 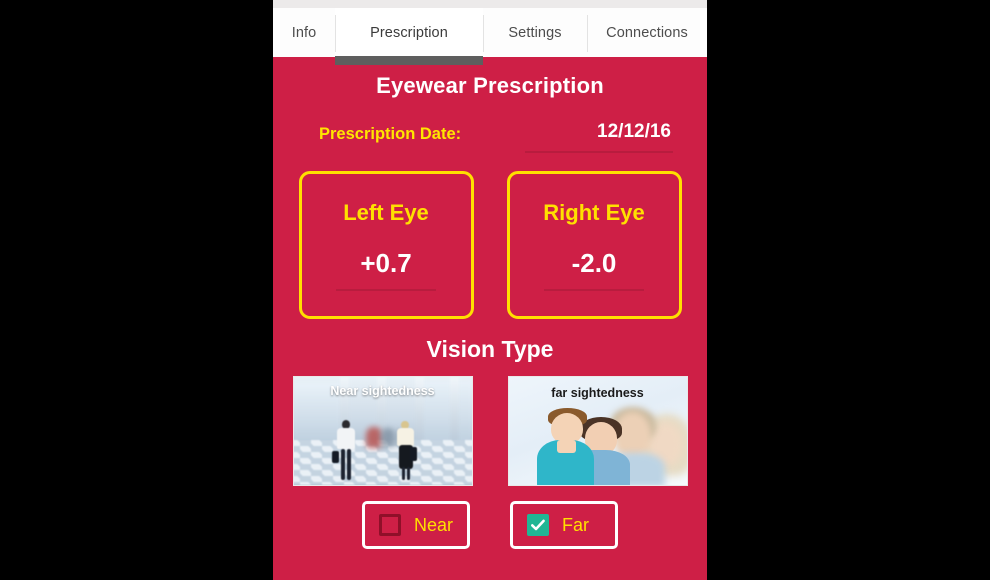 I want to click on far-checkbox, so click(x=538, y=525).